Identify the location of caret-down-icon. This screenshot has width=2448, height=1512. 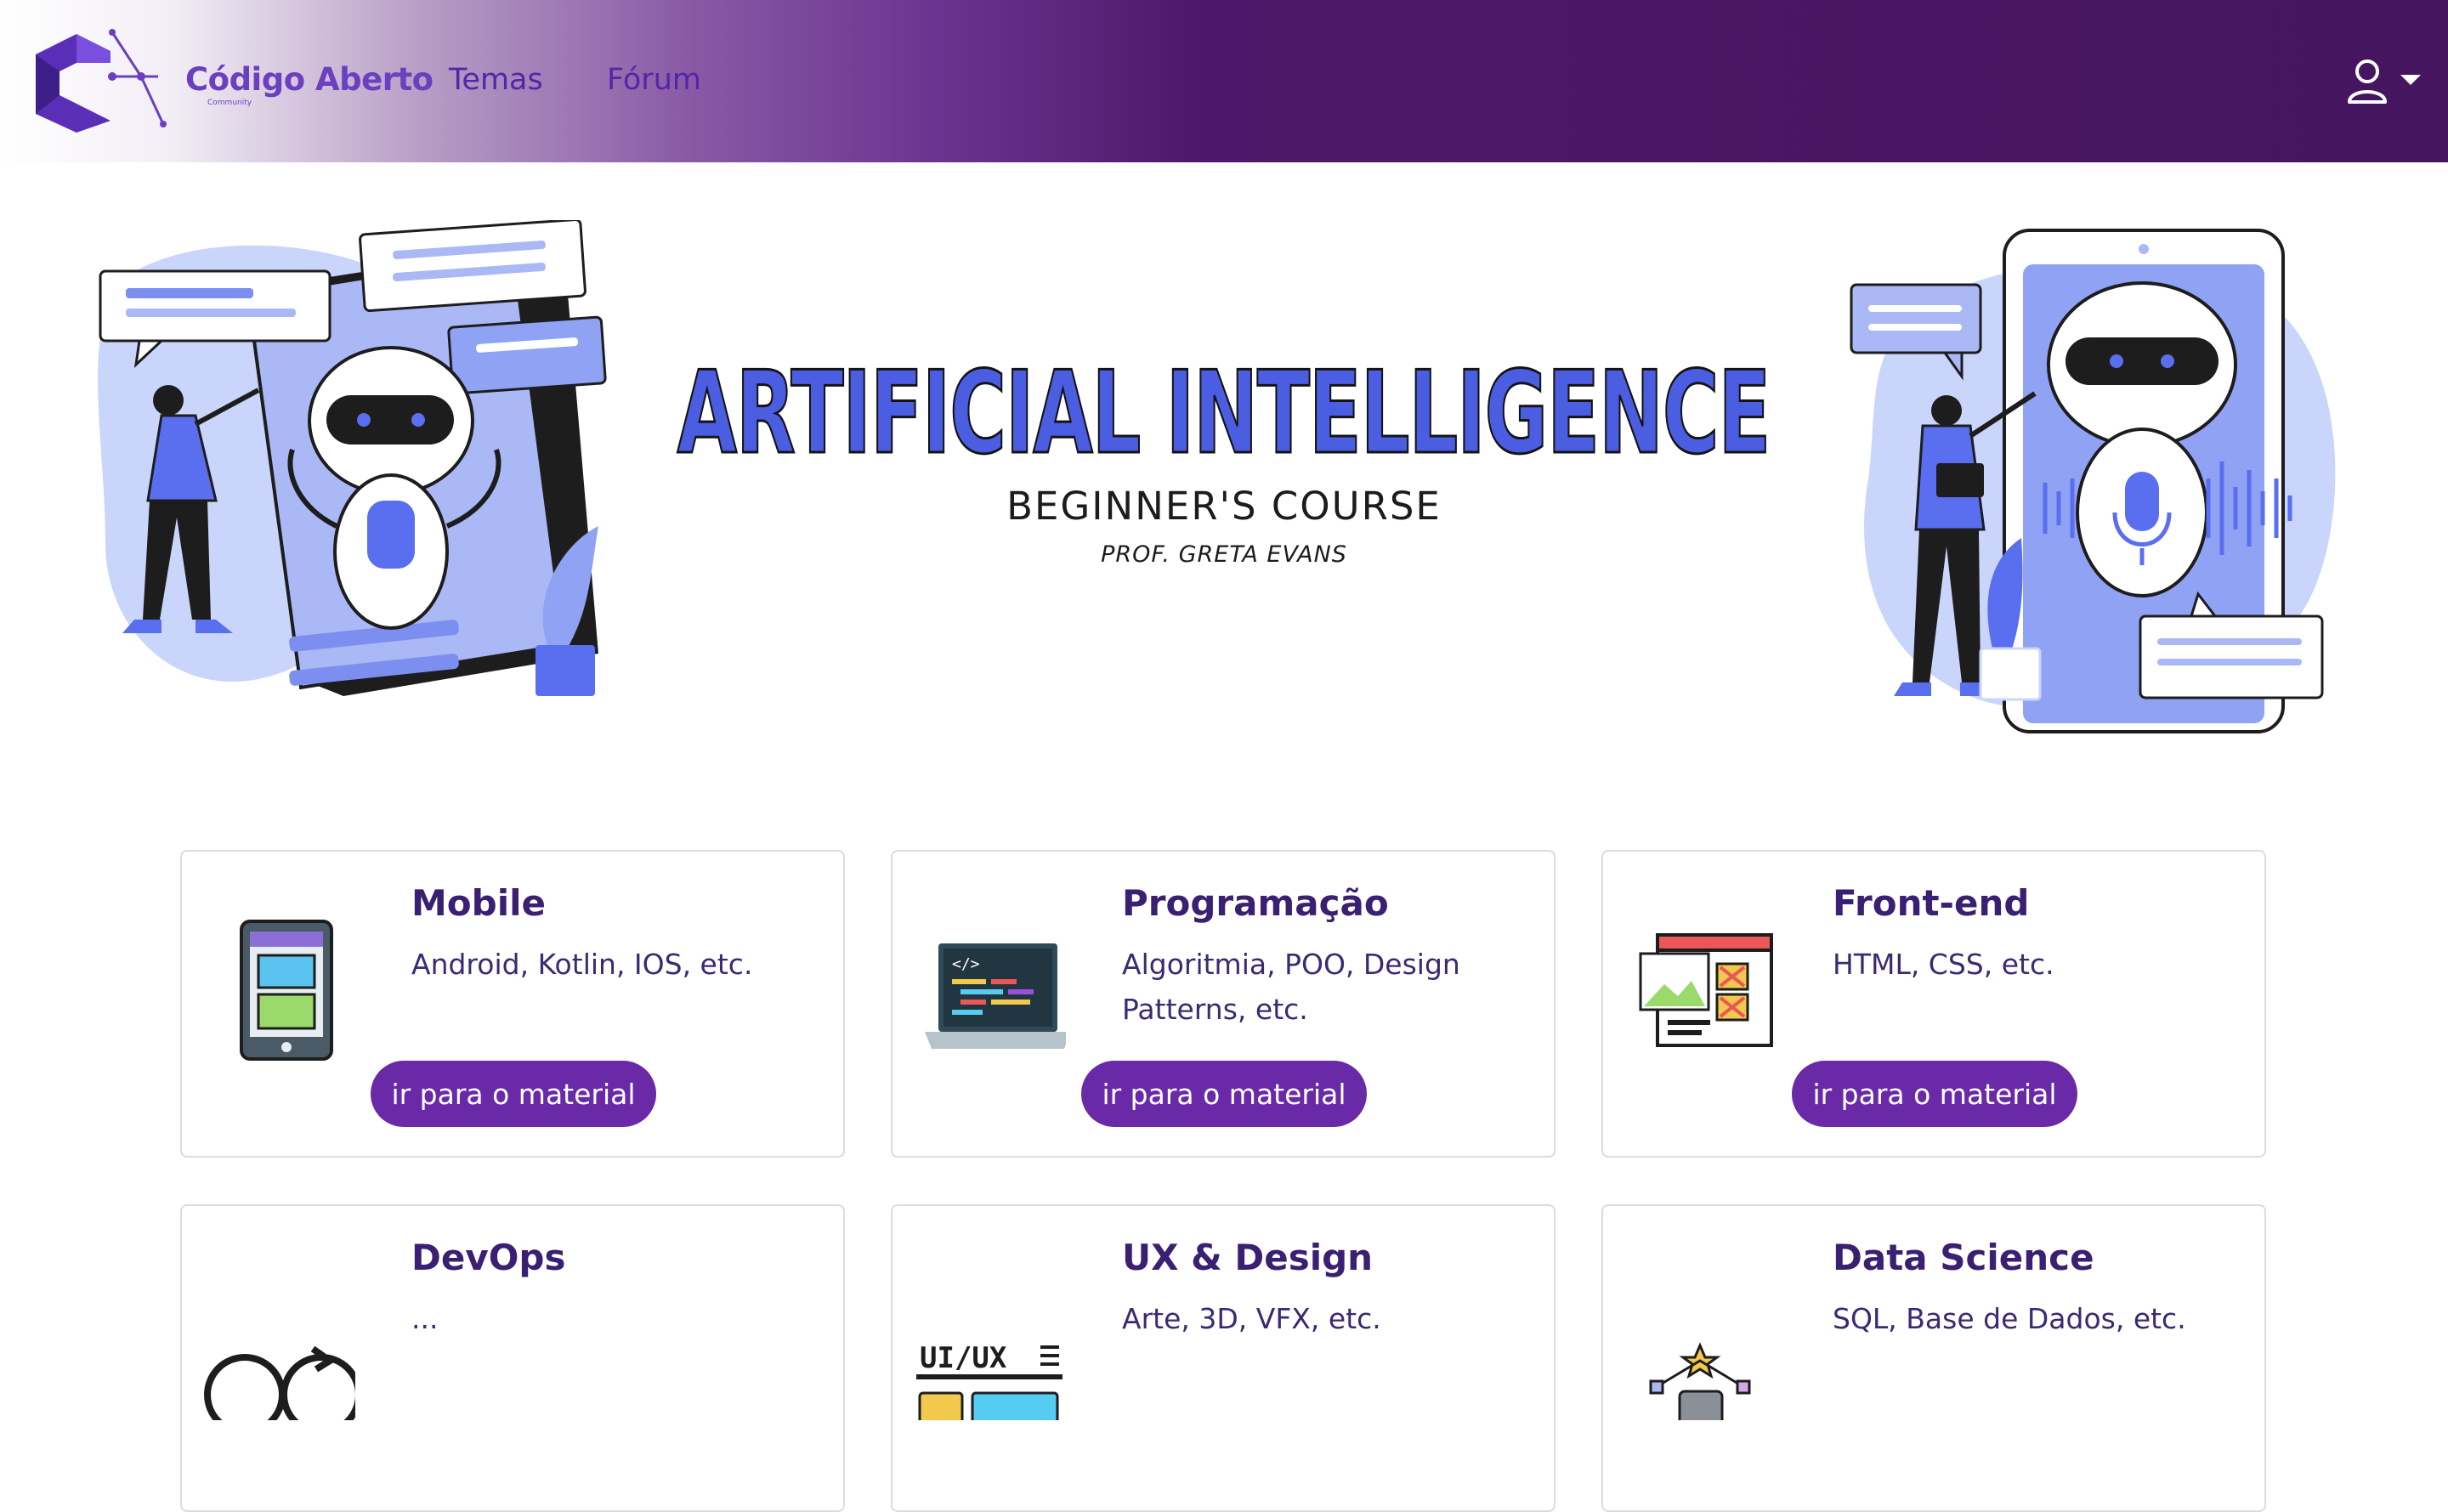
(2410, 80).